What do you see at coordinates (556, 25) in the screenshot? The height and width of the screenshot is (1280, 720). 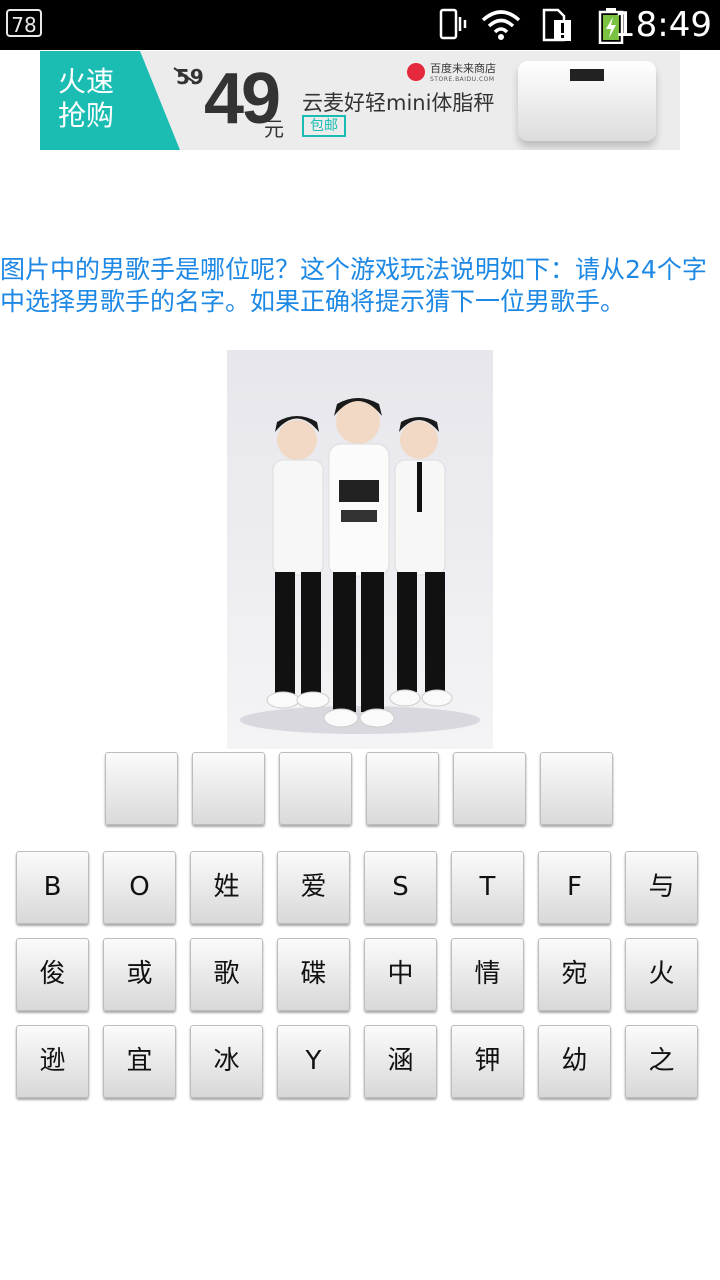 I see `sim-alert-icon` at bounding box center [556, 25].